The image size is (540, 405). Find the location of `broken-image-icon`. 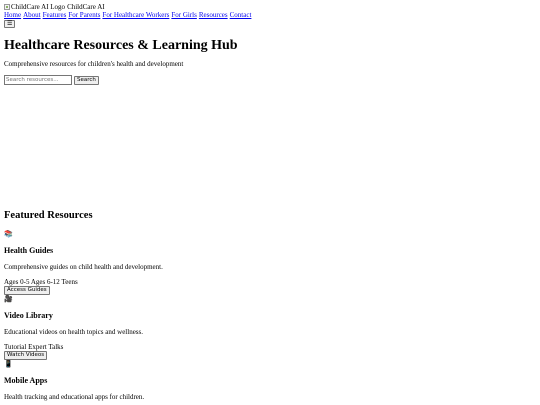

broken-image-icon is located at coordinates (7, 7).